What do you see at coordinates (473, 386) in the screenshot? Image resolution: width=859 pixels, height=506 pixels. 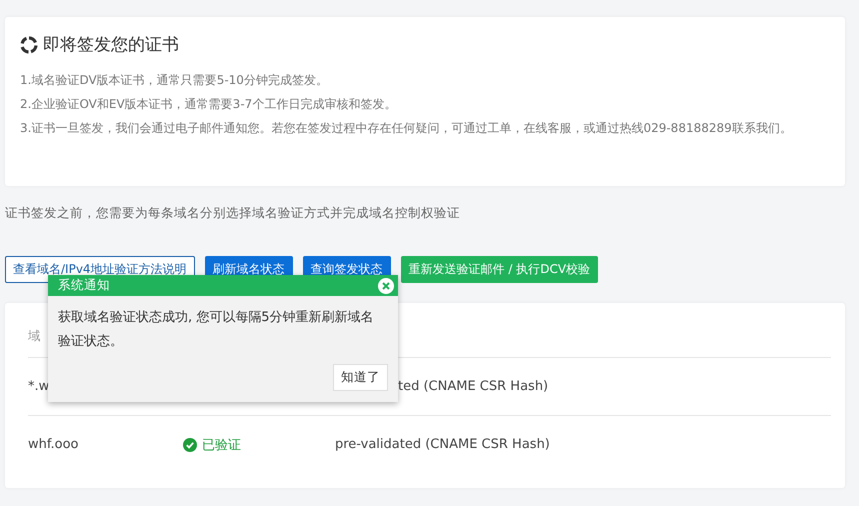 I see `method-cell: ted (CNAME CSR Hash)` at bounding box center [473, 386].